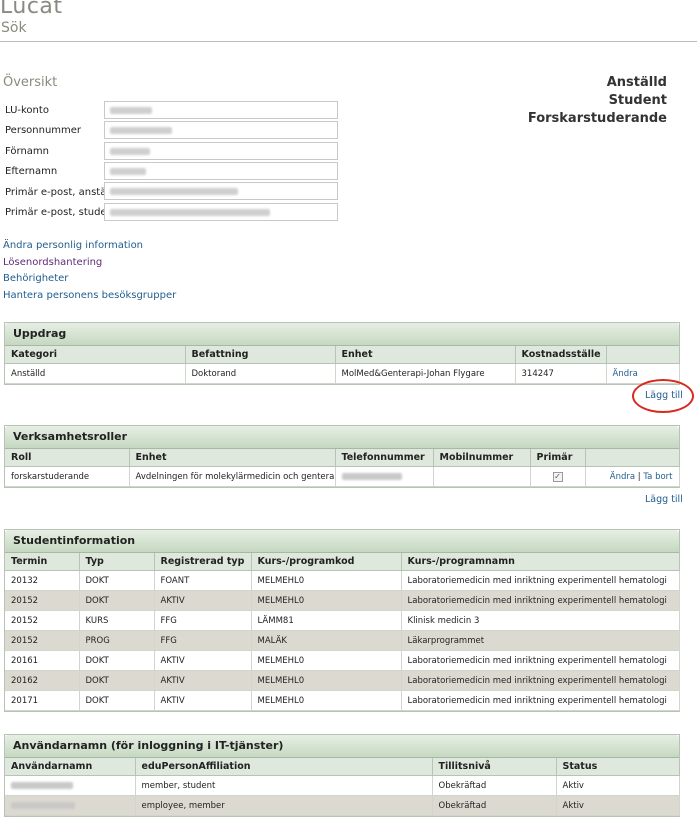 The height and width of the screenshot is (817, 697). I want to click on primary-checkbox: ✓, so click(557, 476).